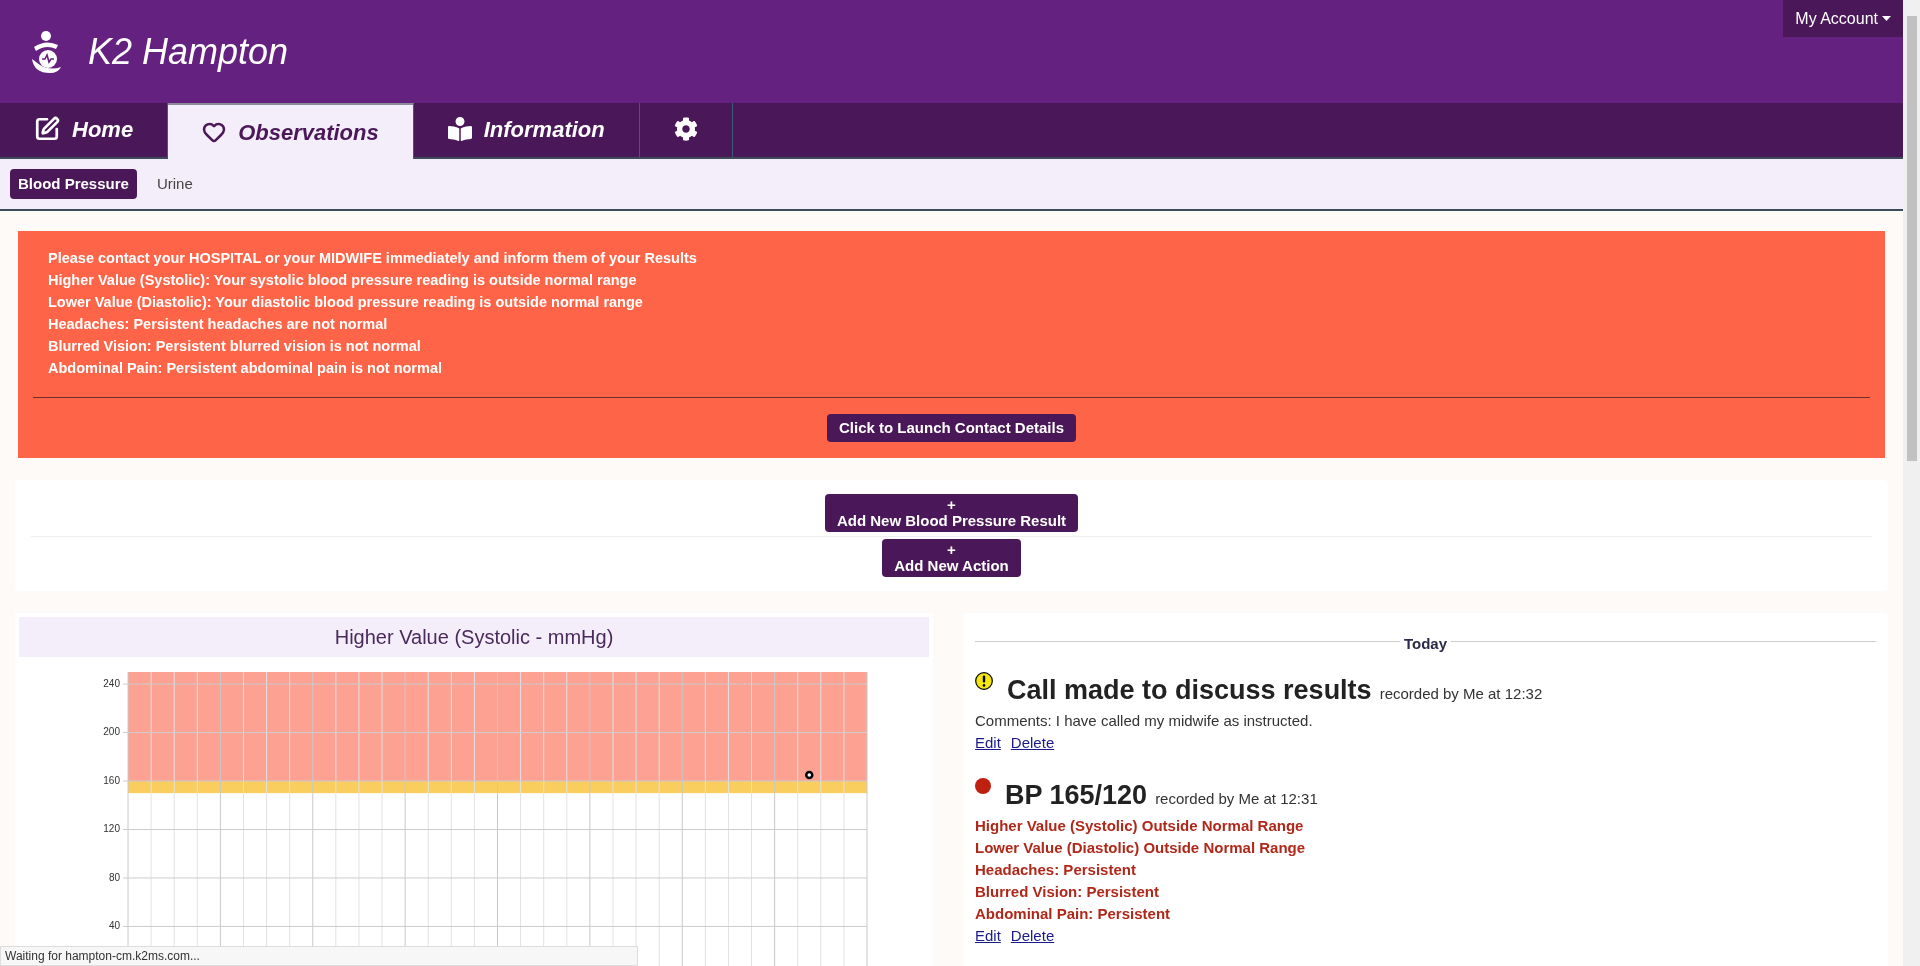  What do you see at coordinates (174, 184) in the screenshot?
I see `sub-nav-tab: Urine` at bounding box center [174, 184].